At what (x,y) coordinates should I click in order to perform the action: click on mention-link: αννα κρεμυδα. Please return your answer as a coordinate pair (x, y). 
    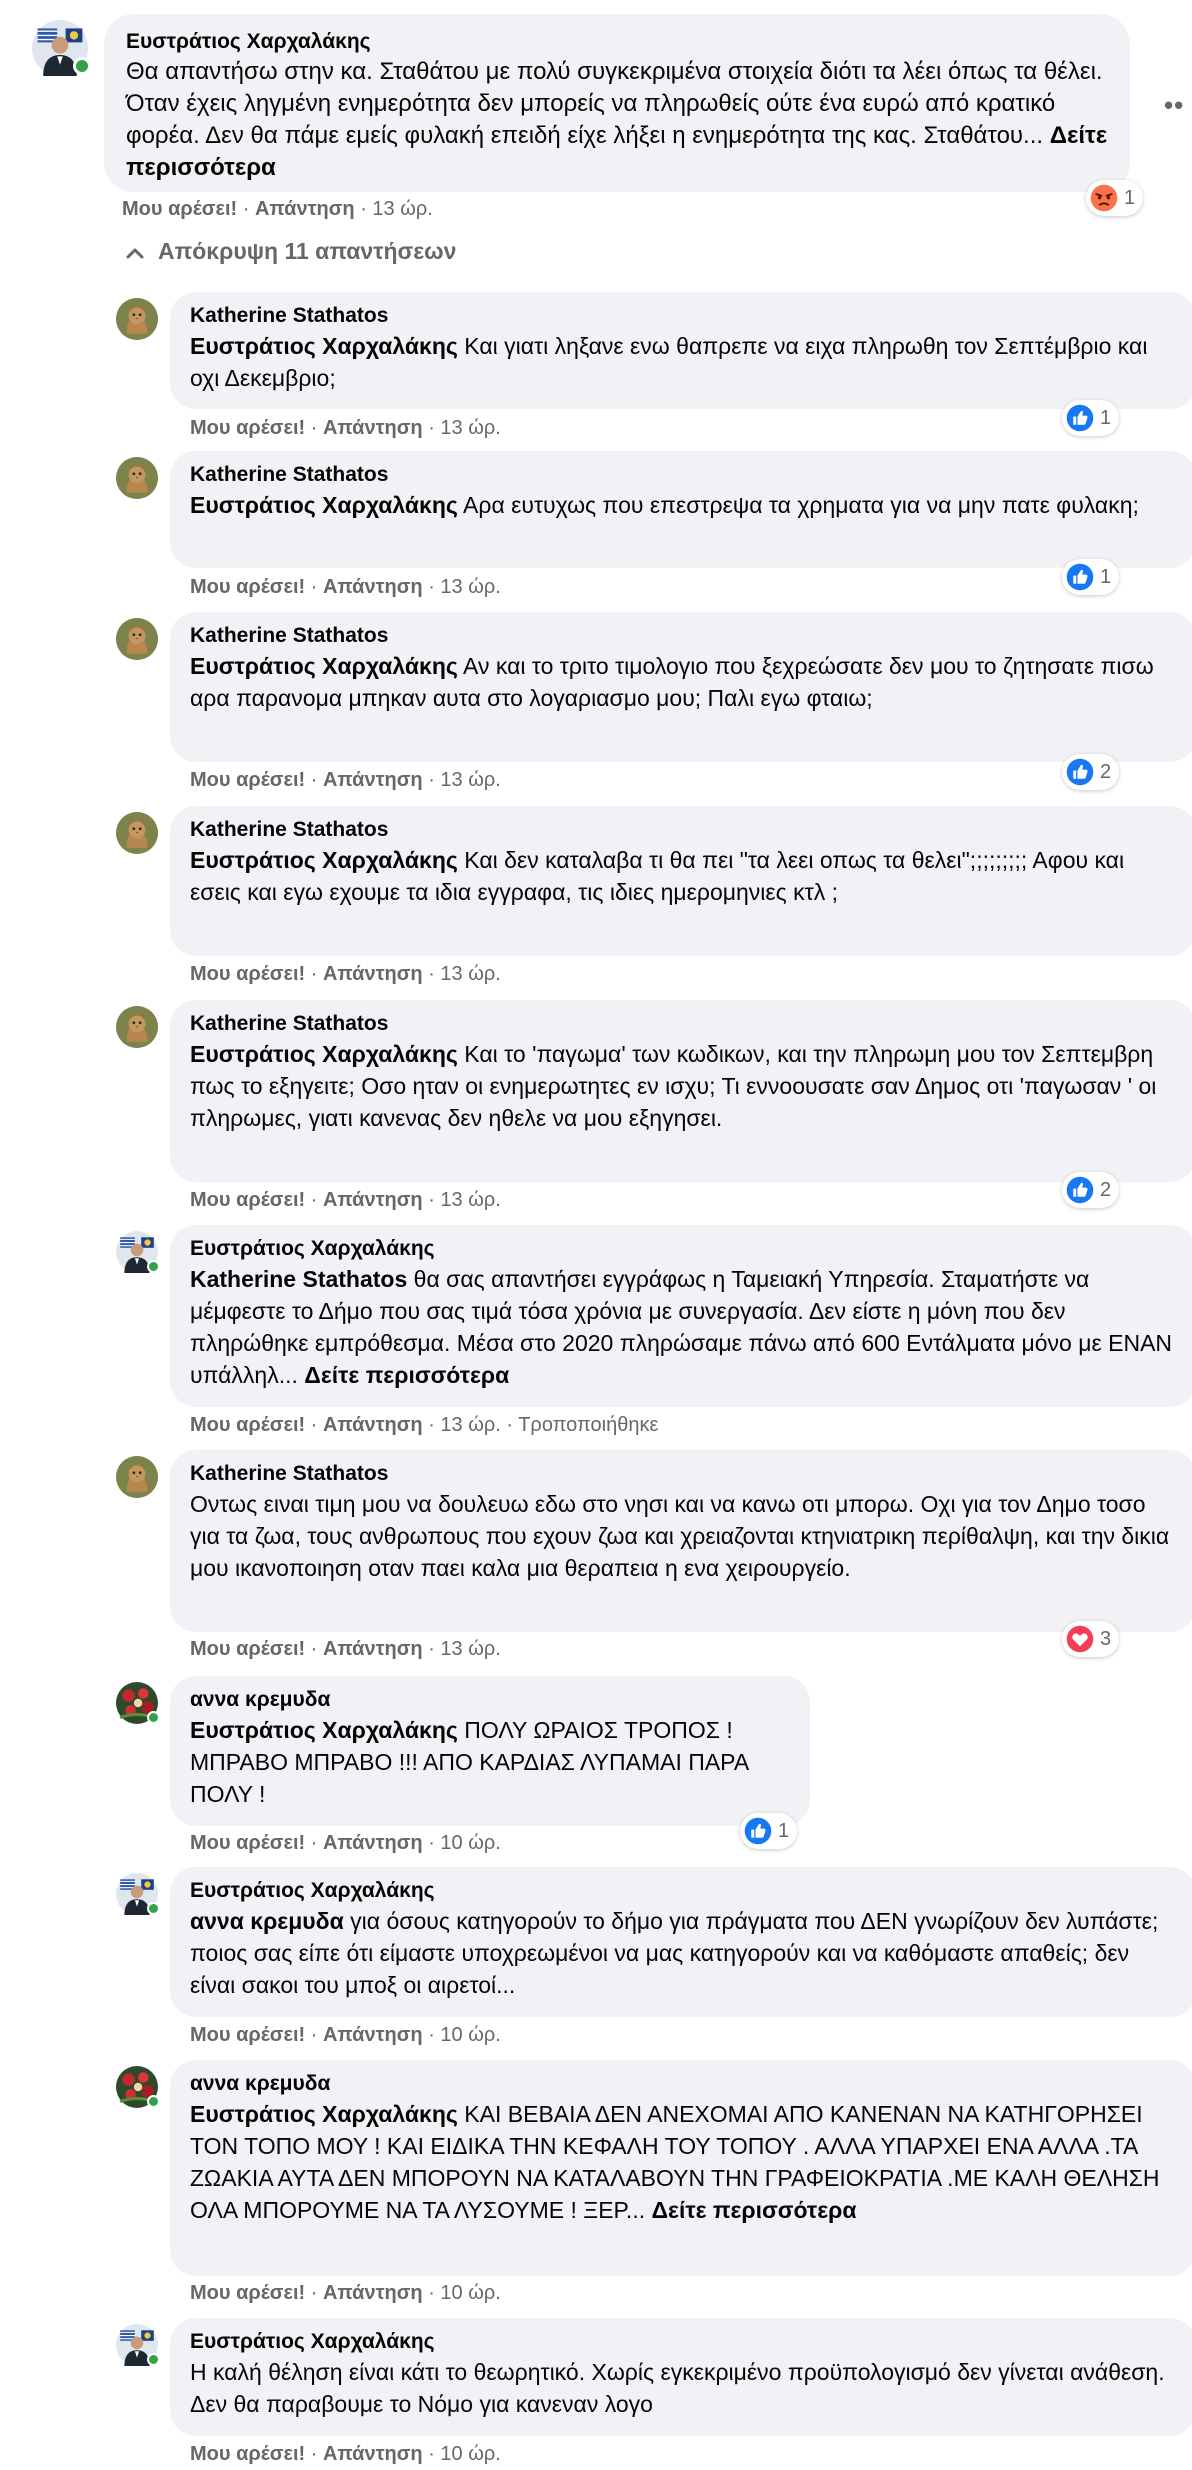
    Looking at the image, I should click on (267, 1921).